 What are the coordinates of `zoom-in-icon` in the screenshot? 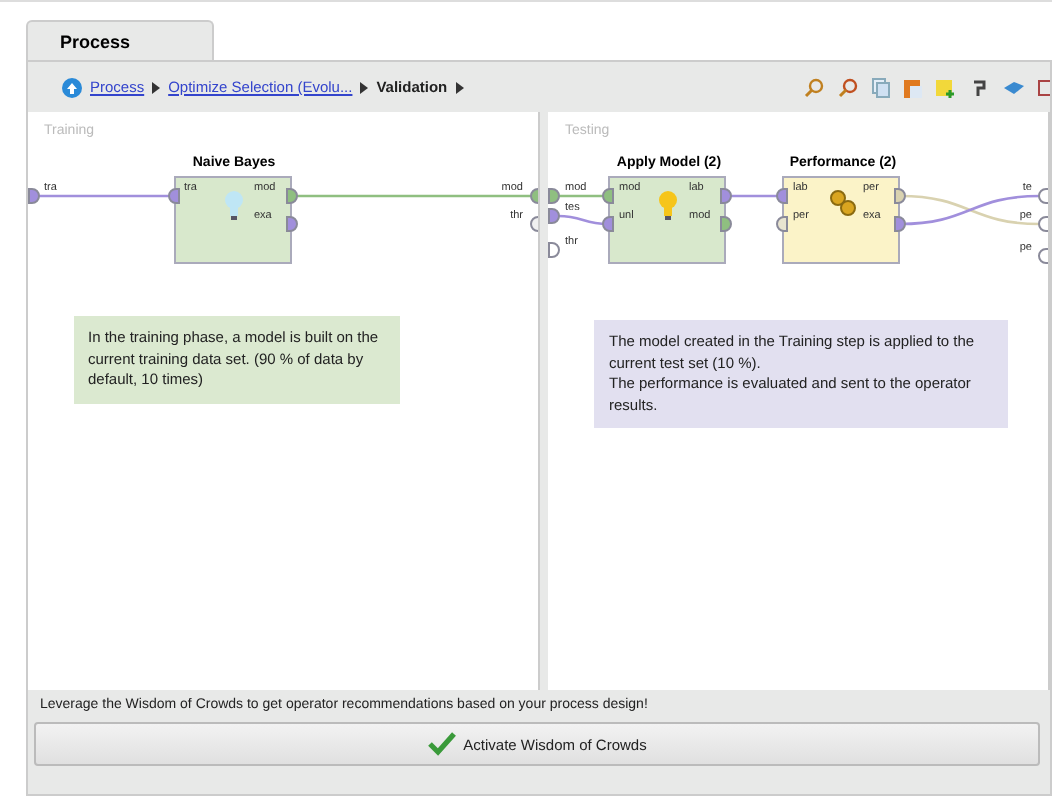 It's located at (814, 87).